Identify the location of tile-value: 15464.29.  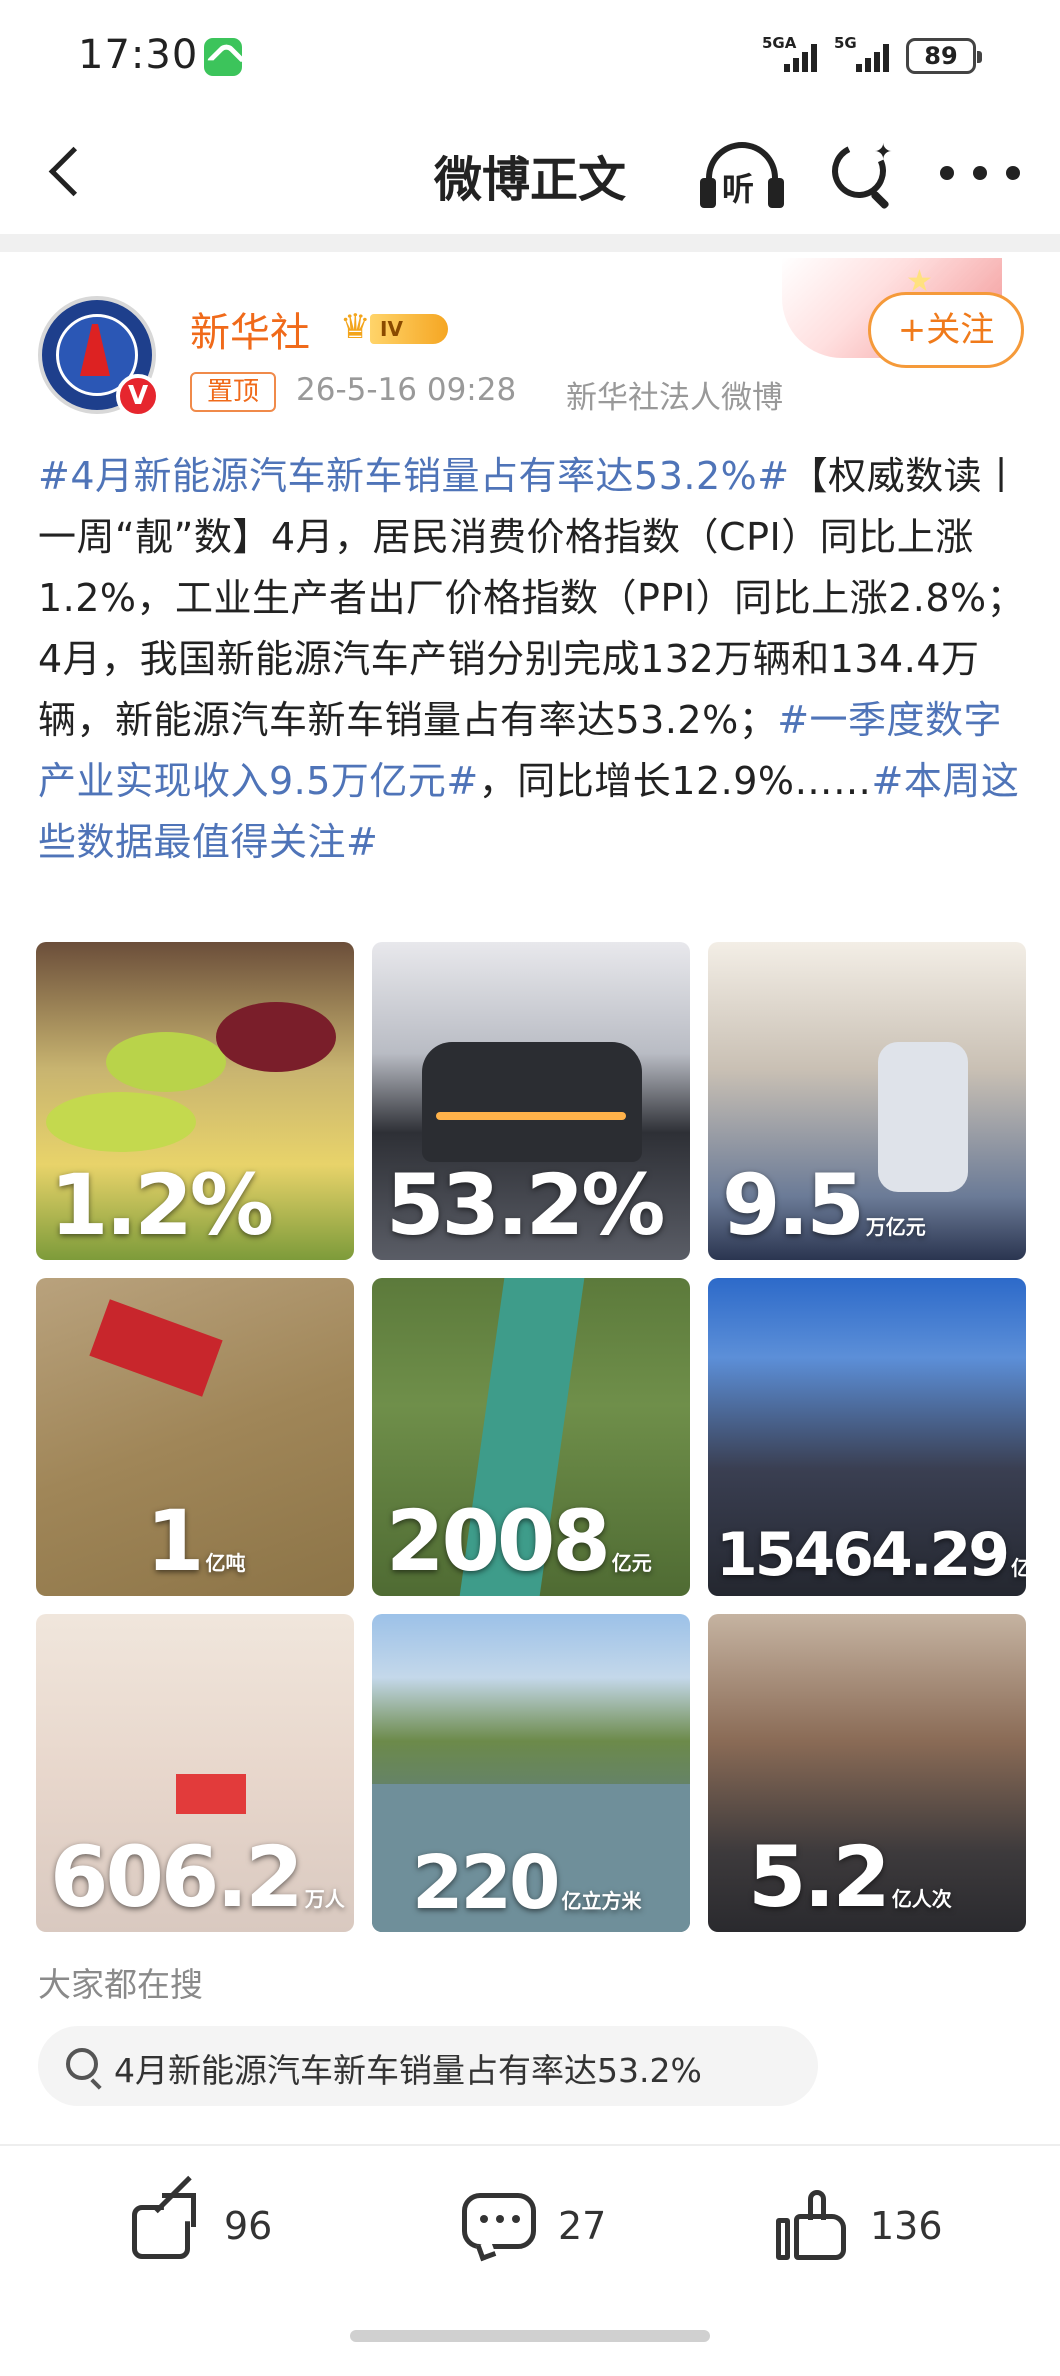
(863, 1555).